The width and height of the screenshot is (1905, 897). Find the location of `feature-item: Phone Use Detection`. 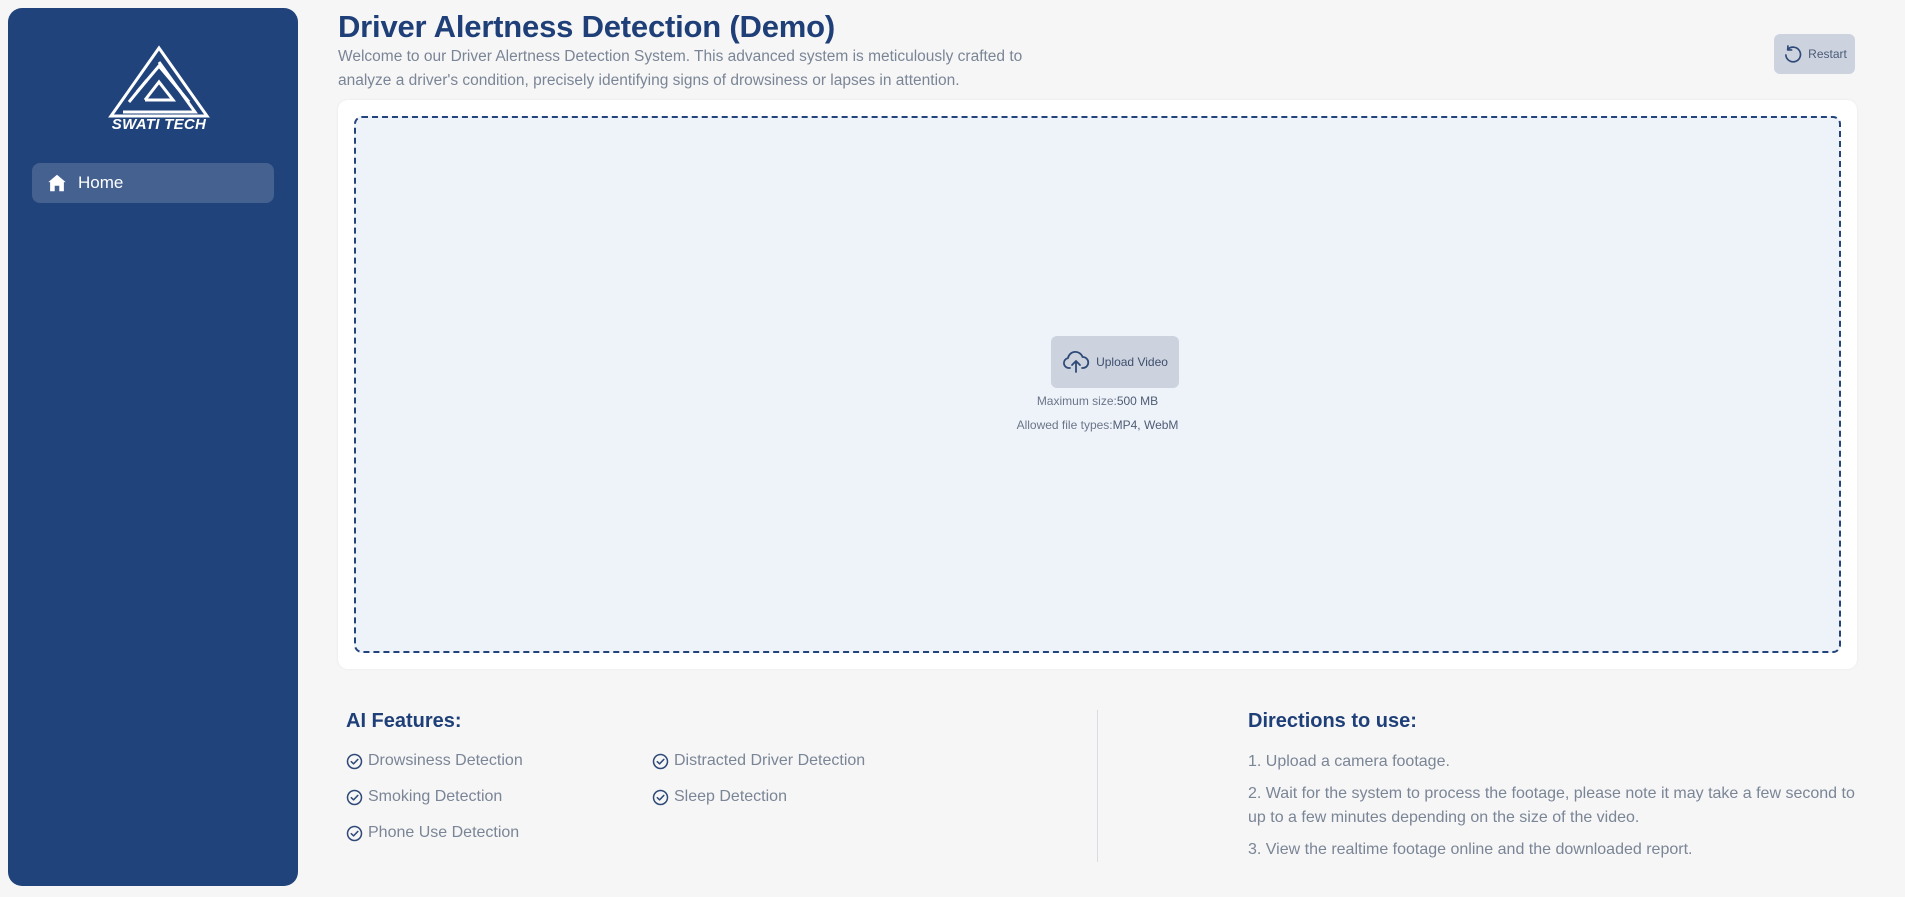

feature-item: Phone Use Detection is located at coordinates (432, 833).